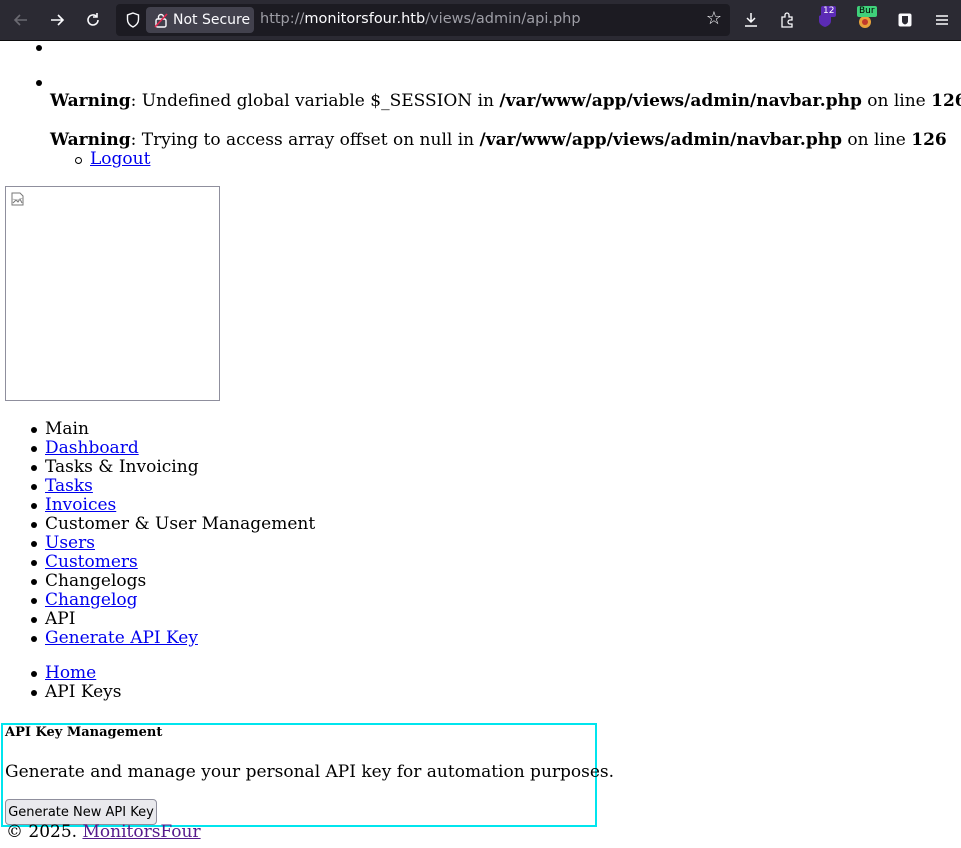  Describe the element at coordinates (141, 832) in the screenshot. I see `footer-brand-link: MonitorsFour` at that location.